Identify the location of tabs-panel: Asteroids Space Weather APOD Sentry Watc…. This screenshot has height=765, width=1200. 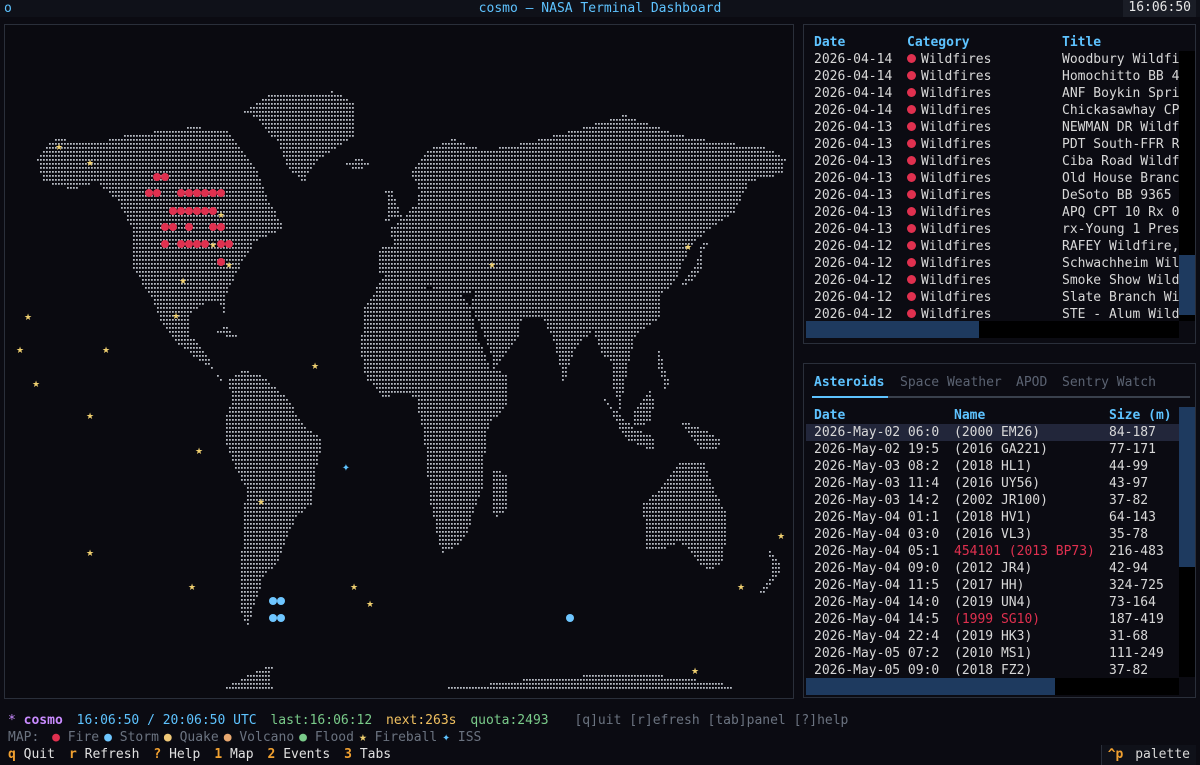
(999, 530).